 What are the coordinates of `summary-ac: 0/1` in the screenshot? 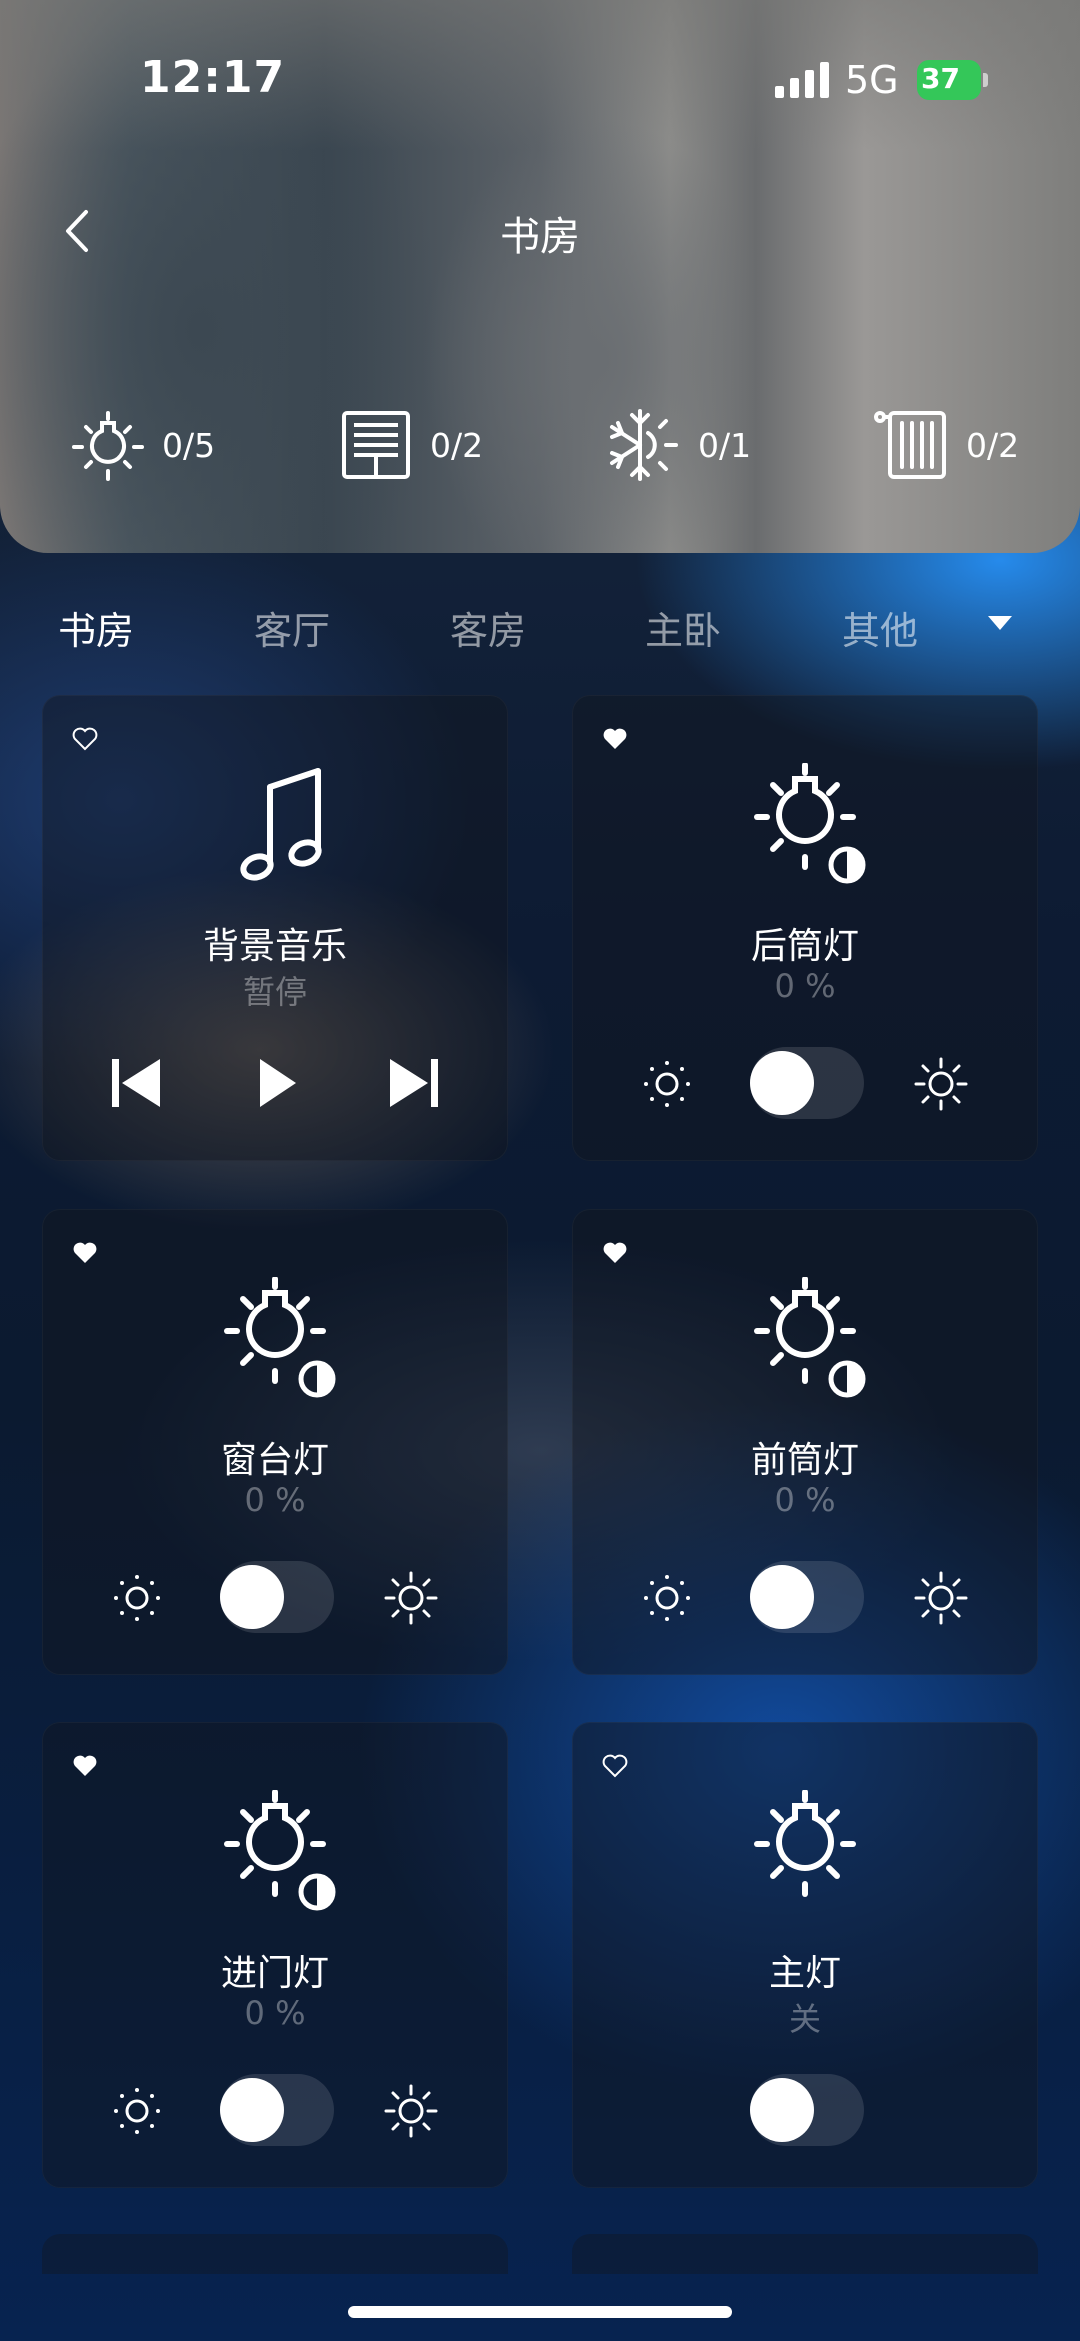 It's located at (677, 445).